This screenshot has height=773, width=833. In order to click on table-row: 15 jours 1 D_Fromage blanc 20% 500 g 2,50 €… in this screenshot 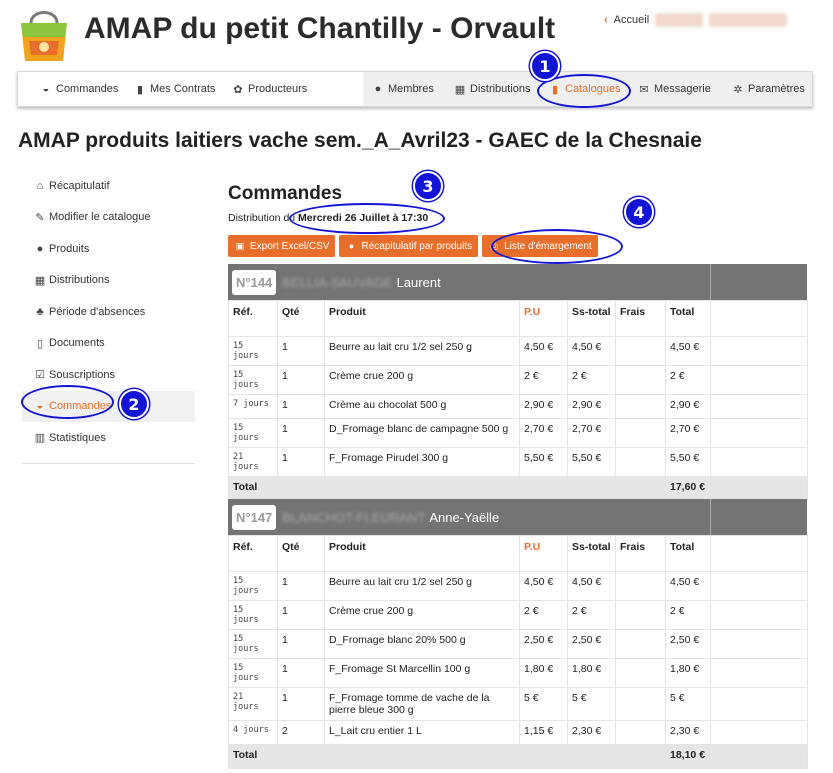, I will do `click(518, 644)`.